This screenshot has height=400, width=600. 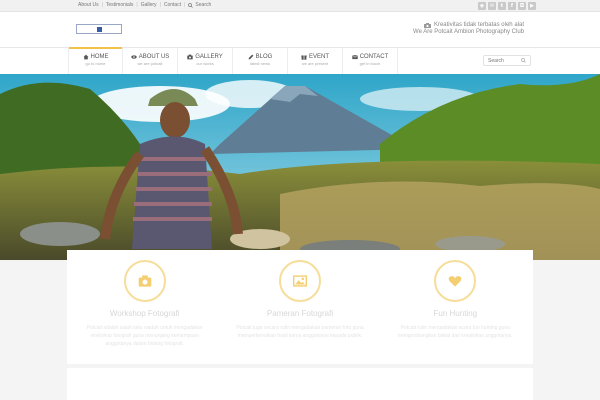 I want to click on top-link-gallery: Gallery, so click(x=149, y=5).